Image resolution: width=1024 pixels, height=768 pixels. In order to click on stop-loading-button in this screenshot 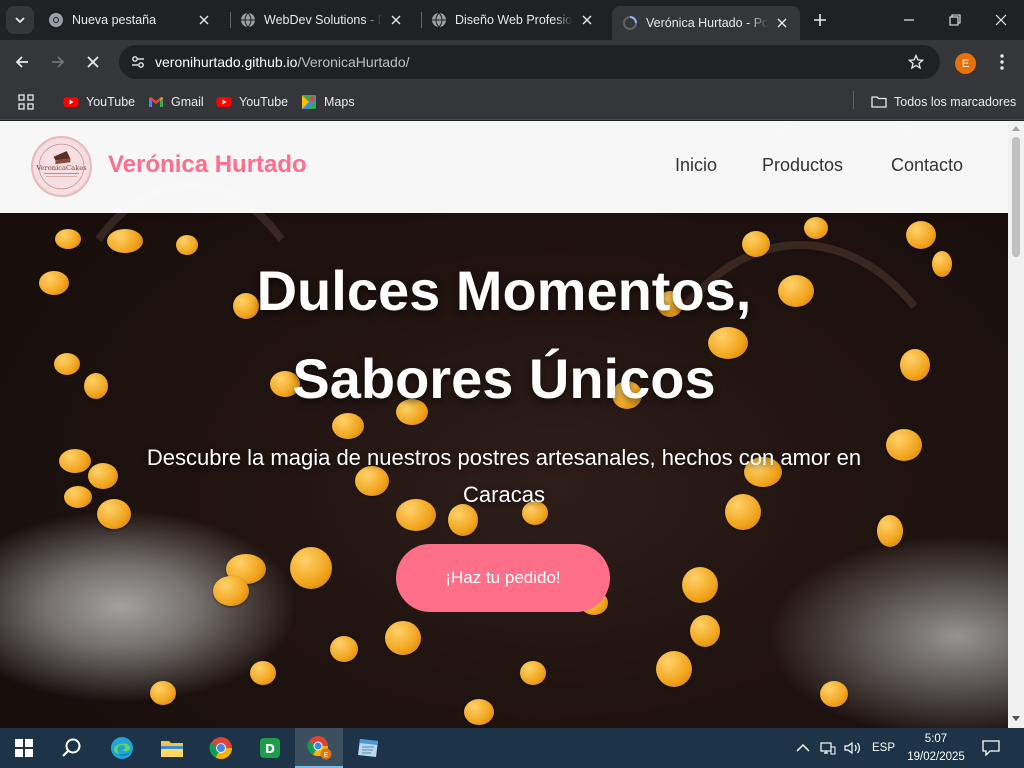, I will do `click(93, 62)`.